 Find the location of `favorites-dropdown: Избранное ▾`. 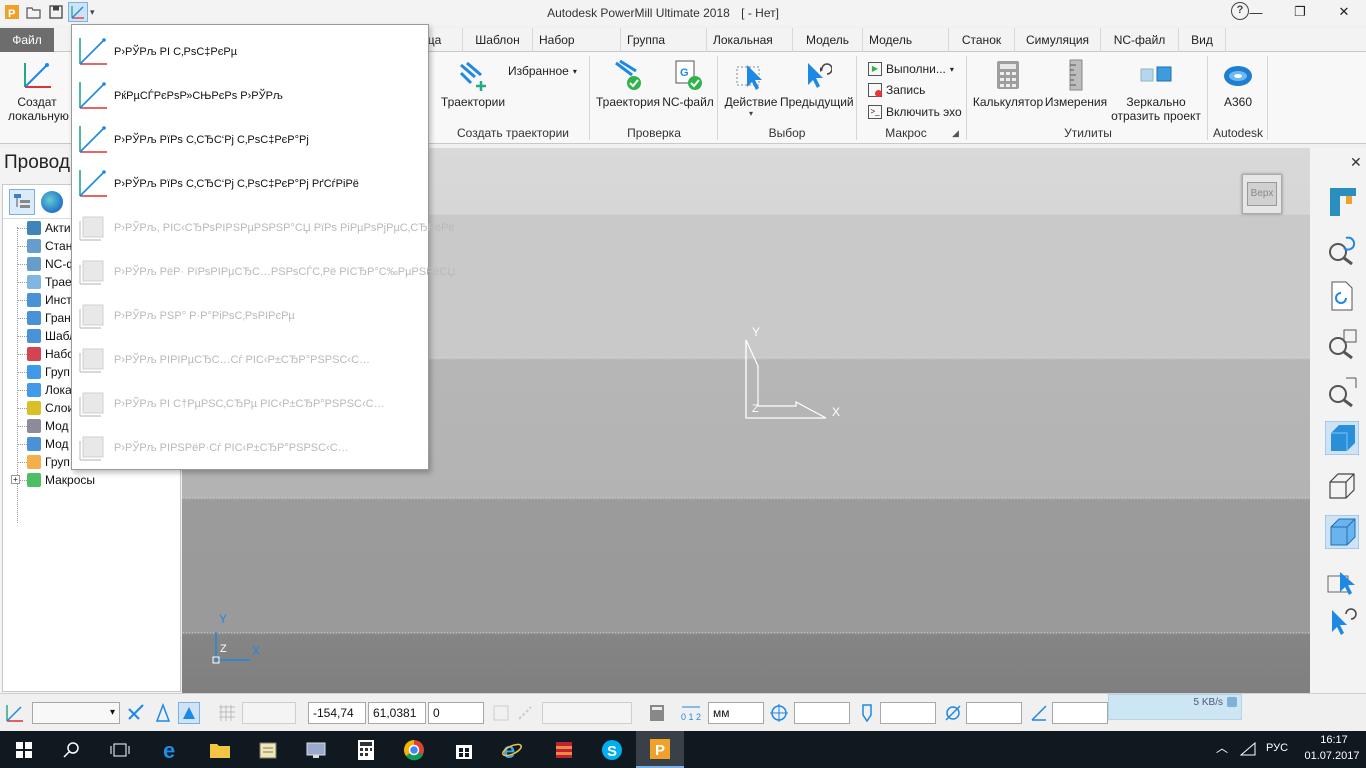

favorites-dropdown: Избранное ▾ is located at coordinates (542, 71).